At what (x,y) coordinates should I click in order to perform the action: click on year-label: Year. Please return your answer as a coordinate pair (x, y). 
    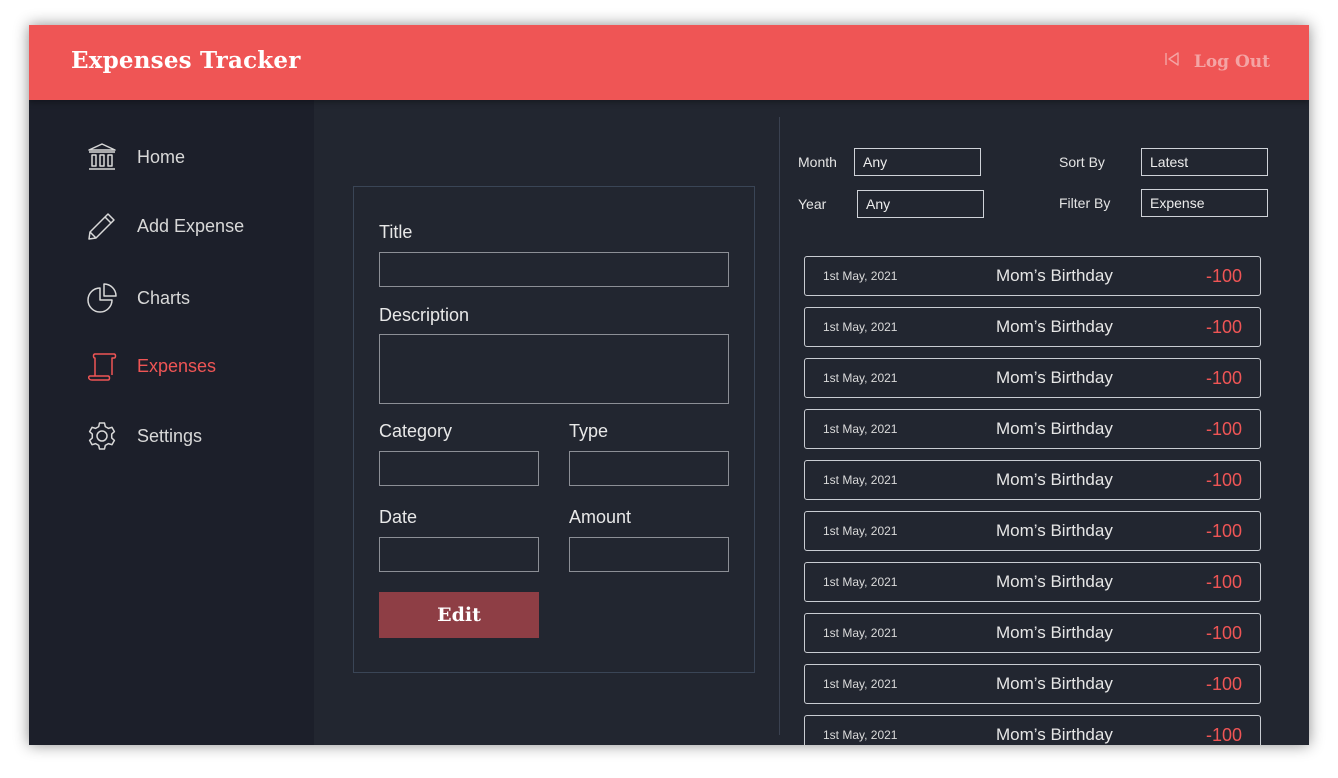
    Looking at the image, I should click on (812, 204).